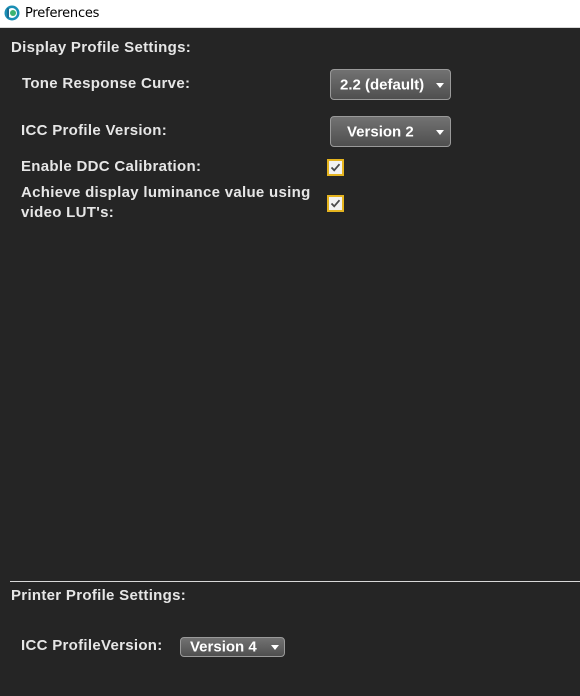  I want to click on enable-ddc-calibration-label: Enable DDC Calibration:, so click(111, 166).